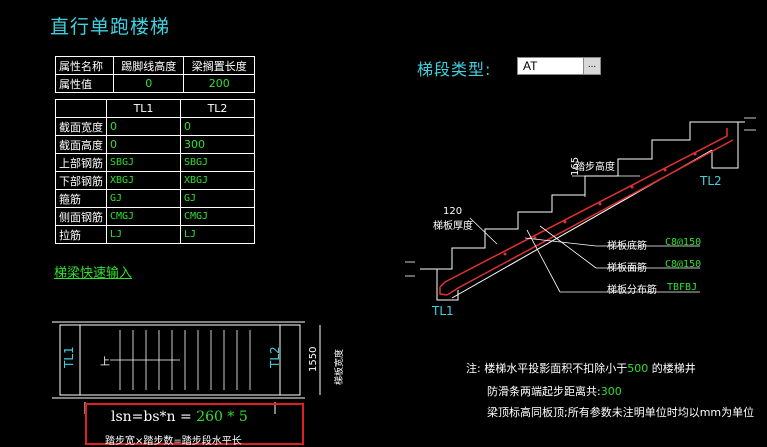 Image resolution: width=767 pixels, height=447 pixels. I want to click on notes-value: 500, so click(638, 368).